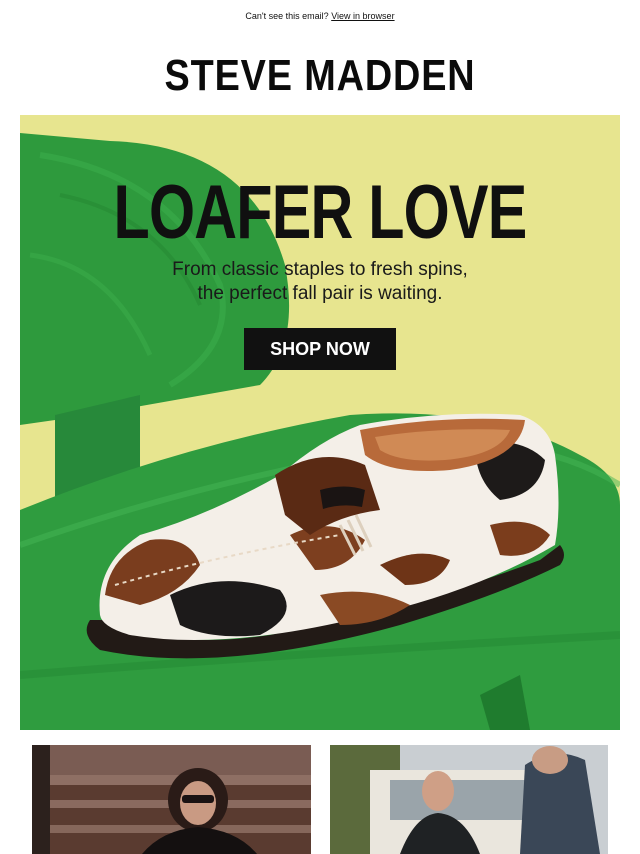  I want to click on hero-headline: LOAFER LOVE, so click(320, 212).